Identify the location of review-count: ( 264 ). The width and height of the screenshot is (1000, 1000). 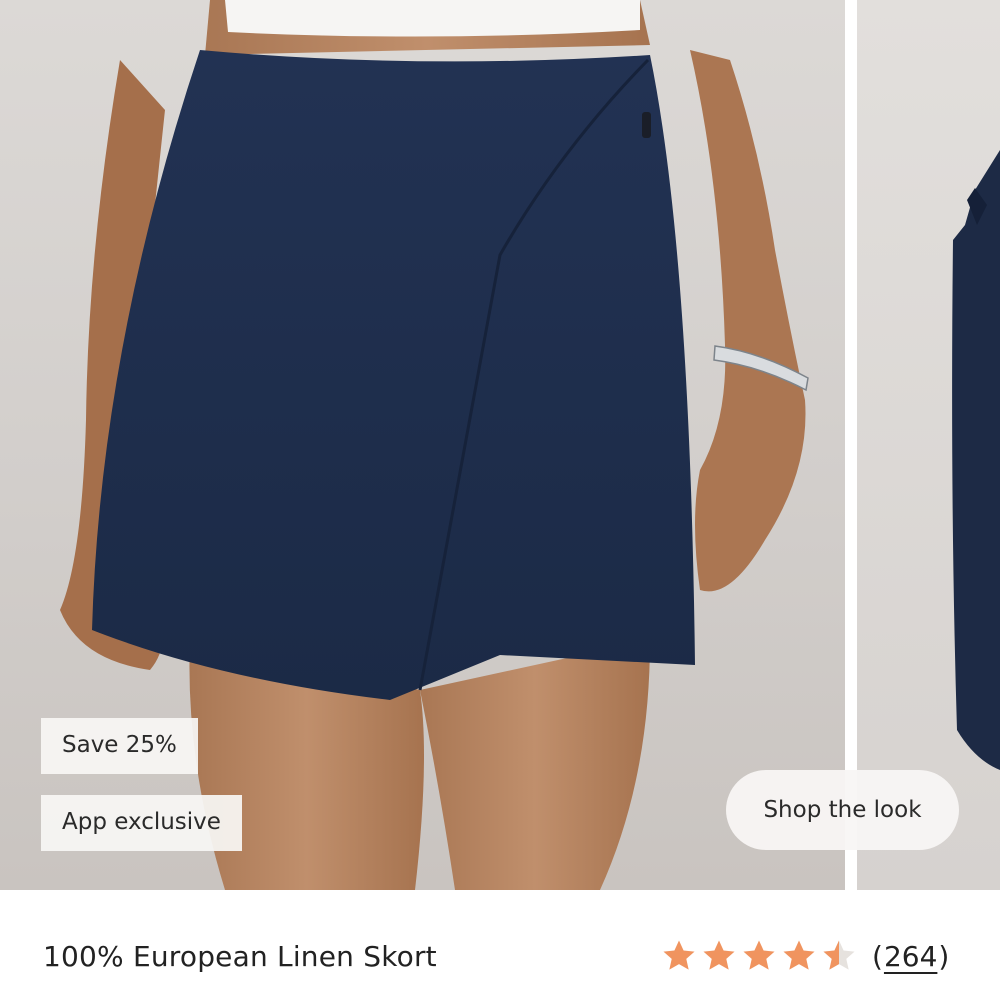
(910, 956).